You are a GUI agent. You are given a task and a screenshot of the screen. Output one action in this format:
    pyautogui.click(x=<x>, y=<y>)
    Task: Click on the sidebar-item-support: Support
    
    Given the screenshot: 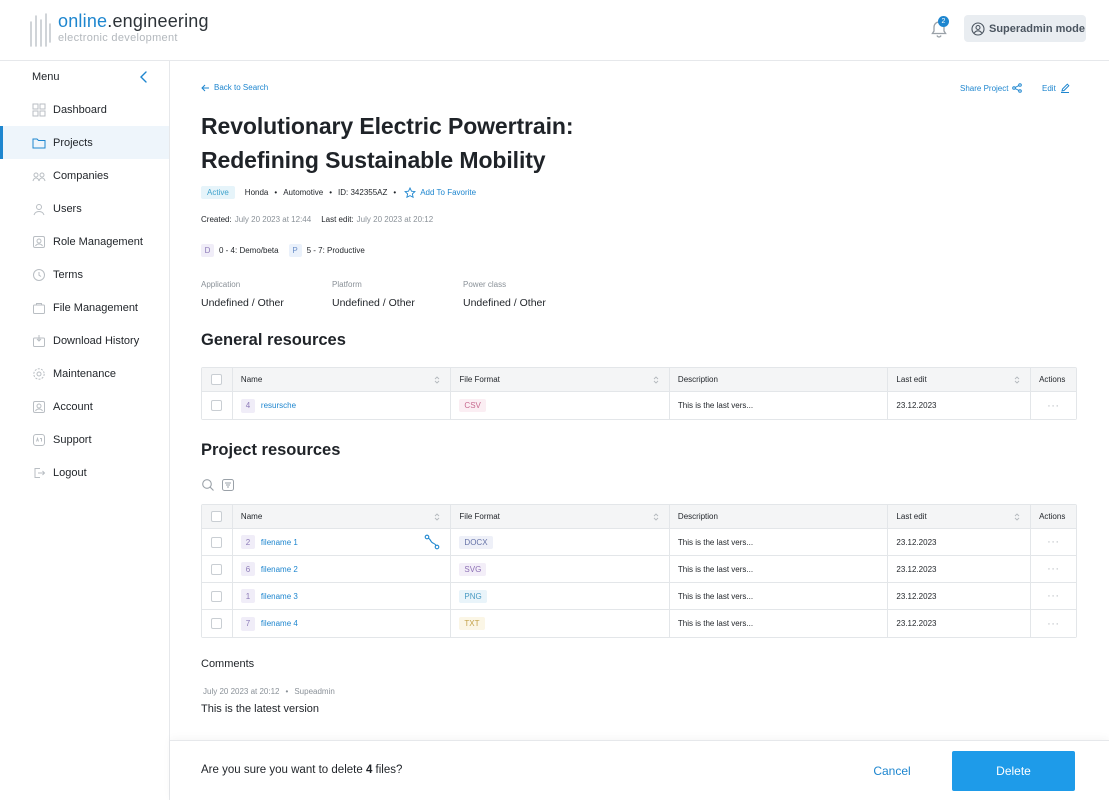 What is the action you would take?
    pyautogui.click(x=84, y=439)
    